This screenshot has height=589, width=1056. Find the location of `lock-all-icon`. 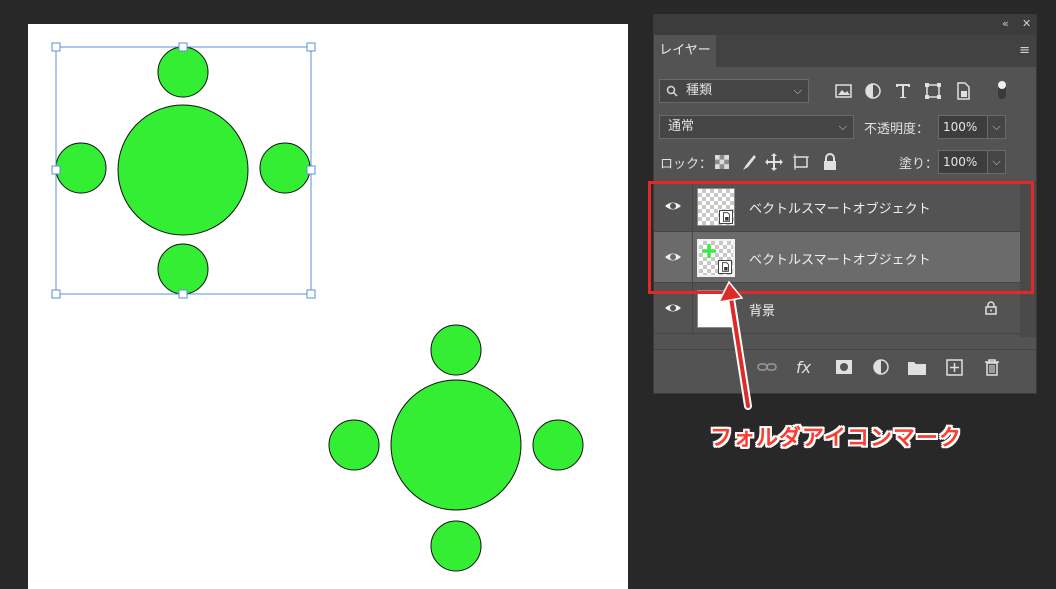

lock-all-icon is located at coordinates (830, 162).